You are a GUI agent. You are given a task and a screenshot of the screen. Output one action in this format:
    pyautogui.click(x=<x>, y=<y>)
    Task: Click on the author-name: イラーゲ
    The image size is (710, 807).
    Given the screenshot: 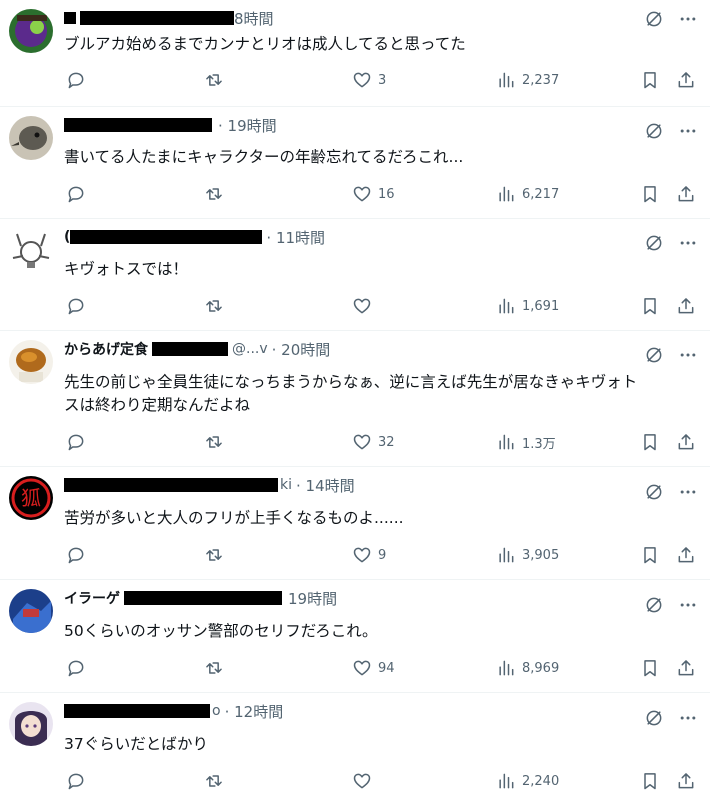 What is the action you would take?
    pyautogui.click(x=92, y=598)
    